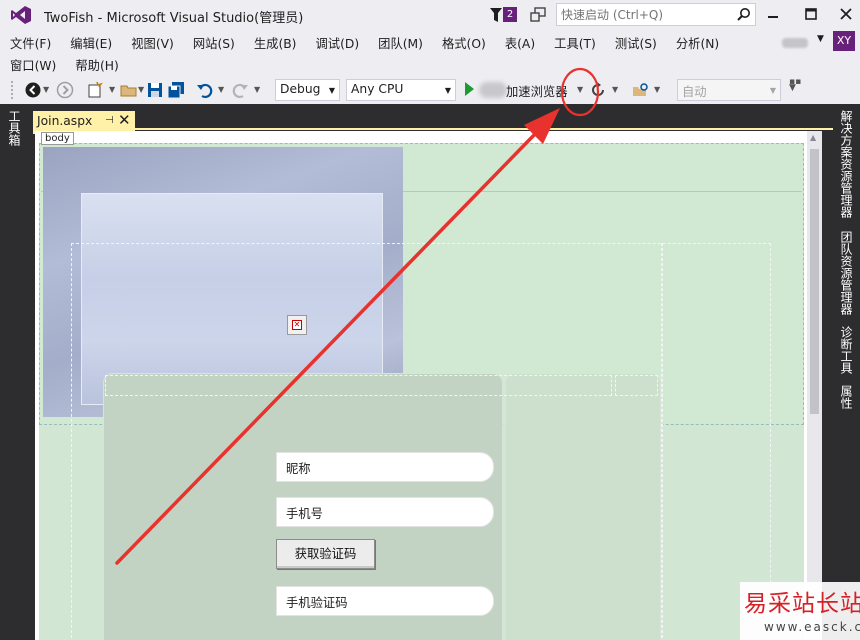 The width and height of the screenshot is (860, 640). I want to click on save-all-icon, so click(176, 90).